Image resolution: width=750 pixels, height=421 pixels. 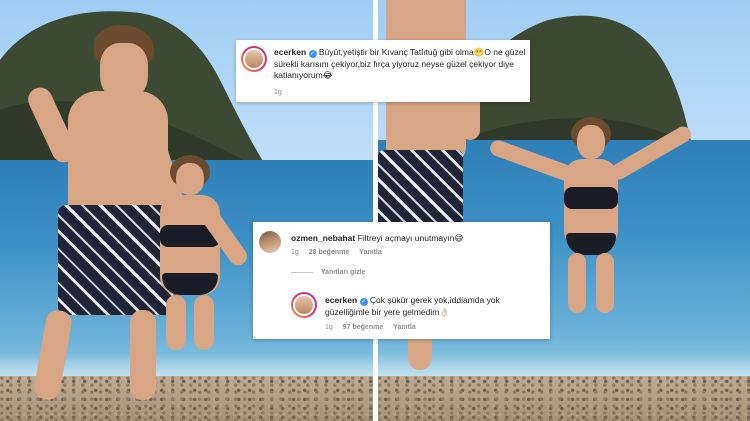 What do you see at coordinates (341, 300) in the screenshot?
I see `reply-username: ecerken` at bounding box center [341, 300].